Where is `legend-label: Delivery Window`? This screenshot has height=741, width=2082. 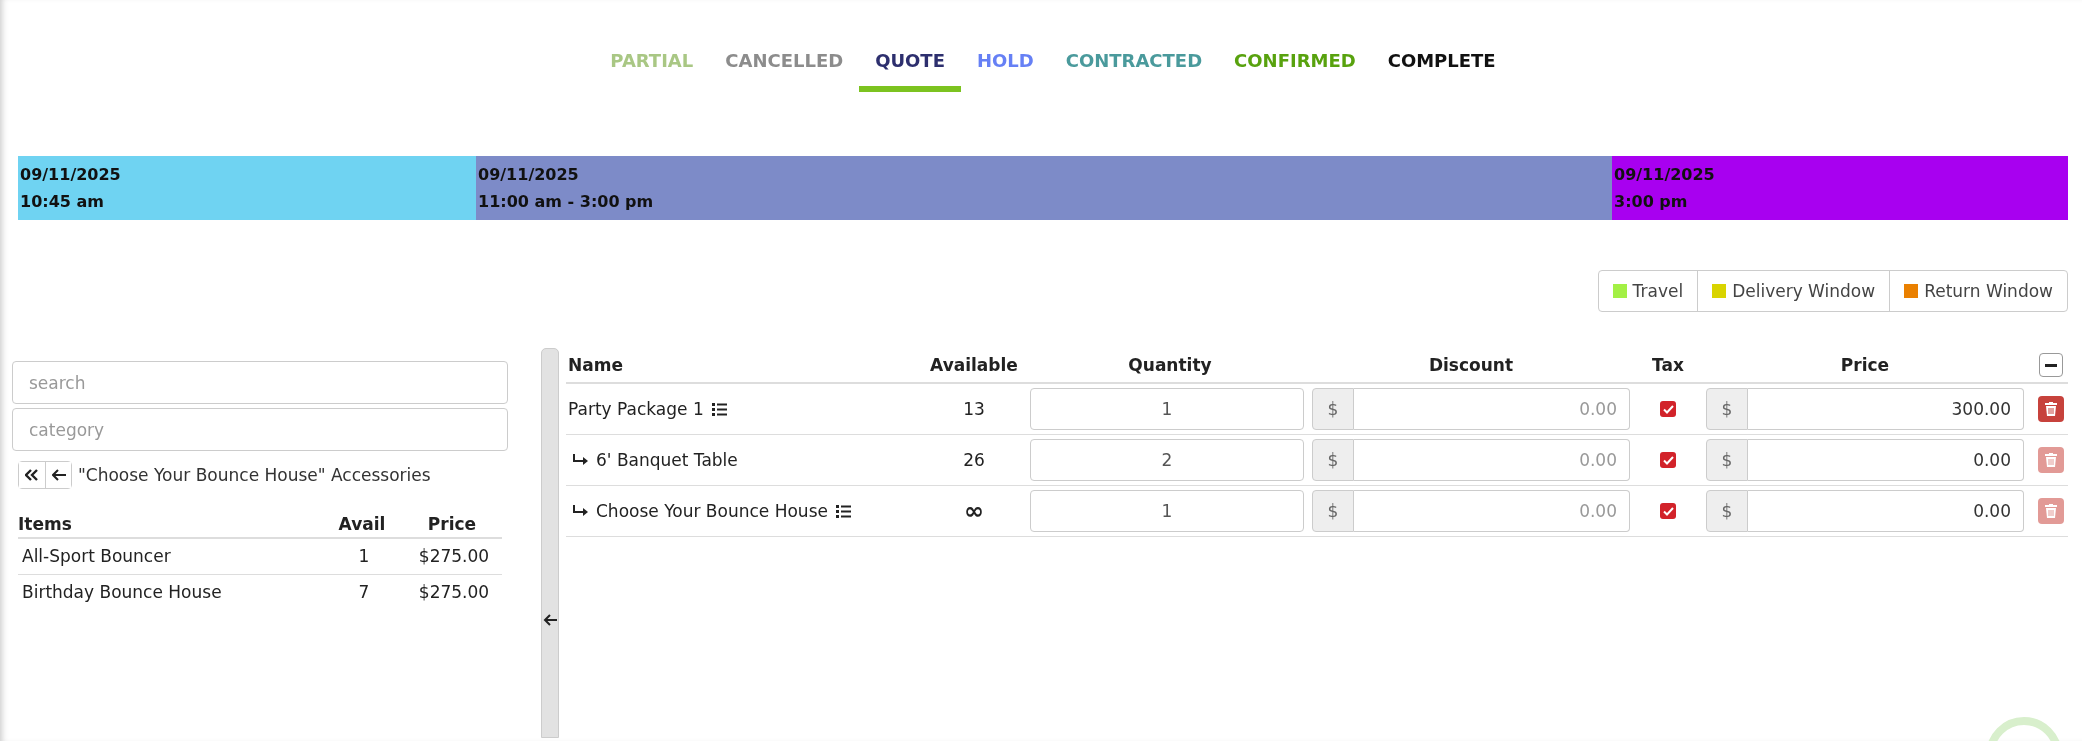 legend-label: Delivery Window is located at coordinates (1804, 291).